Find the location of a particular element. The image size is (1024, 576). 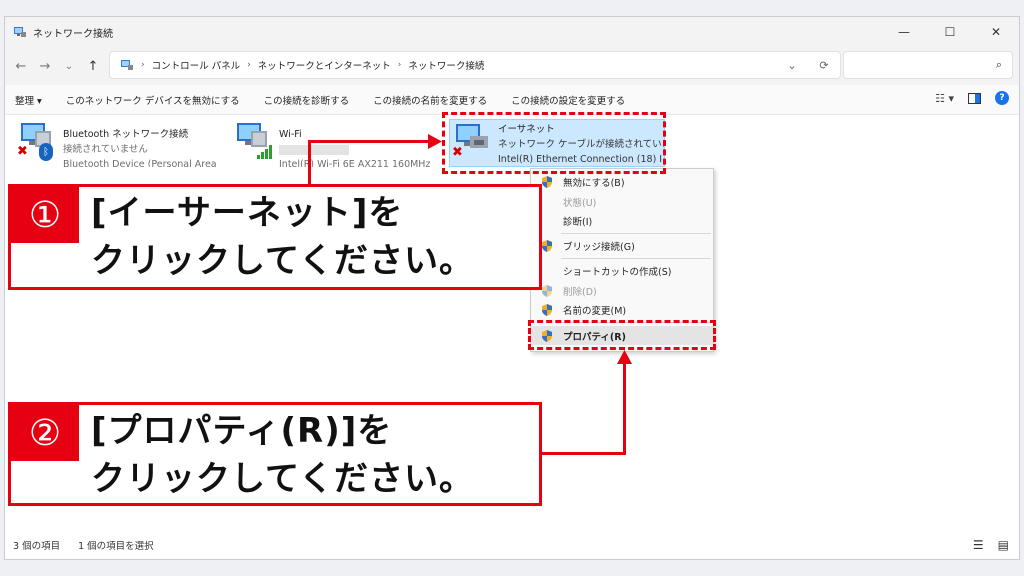

organize-menu: 整理 ▾ is located at coordinates (28, 100).